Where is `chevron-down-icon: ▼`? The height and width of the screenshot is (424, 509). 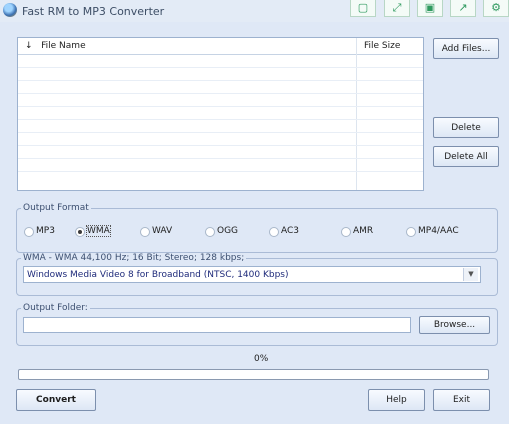 chevron-down-icon: ▼ is located at coordinates (470, 274).